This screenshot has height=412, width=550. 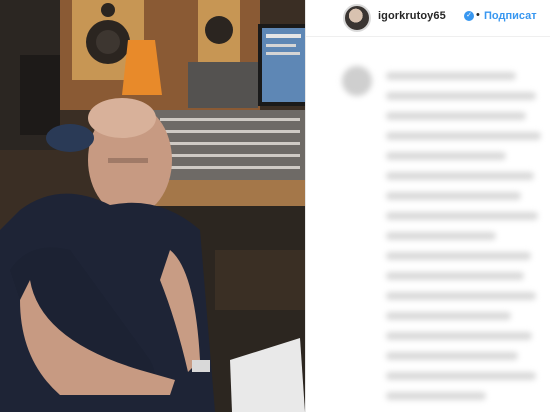 I want to click on post-header: igorkrutoy65 ✓ • Подписат, so click(x=428, y=18).